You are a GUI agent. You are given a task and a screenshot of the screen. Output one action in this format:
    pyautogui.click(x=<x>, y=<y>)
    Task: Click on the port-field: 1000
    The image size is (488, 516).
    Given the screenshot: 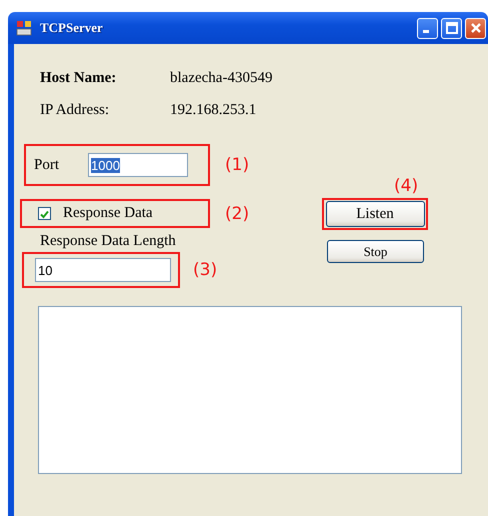 What is the action you would take?
    pyautogui.click(x=138, y=165)
    